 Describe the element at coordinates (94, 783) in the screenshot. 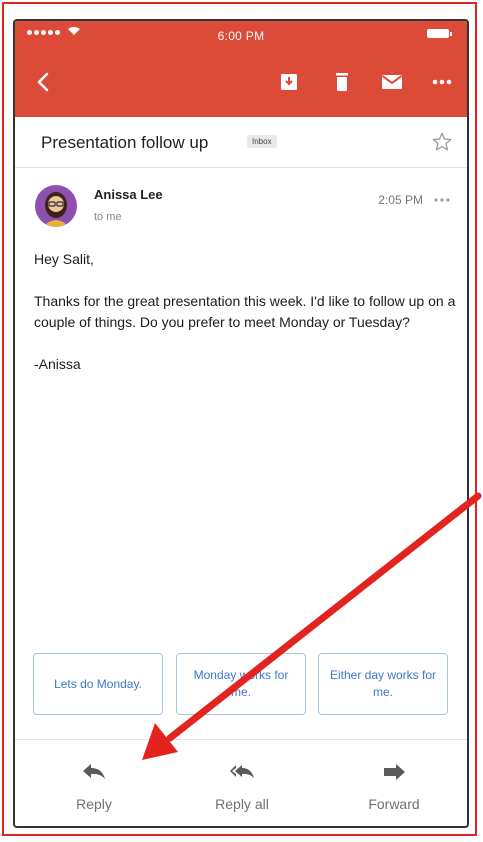

I see `reply-button: Reply` at that location.